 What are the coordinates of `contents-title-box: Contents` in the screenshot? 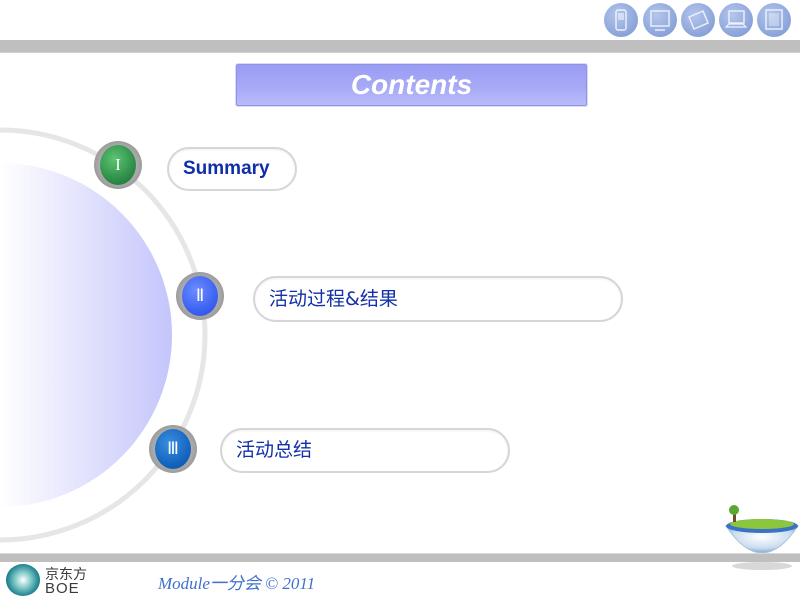 It's located at (411, 85).